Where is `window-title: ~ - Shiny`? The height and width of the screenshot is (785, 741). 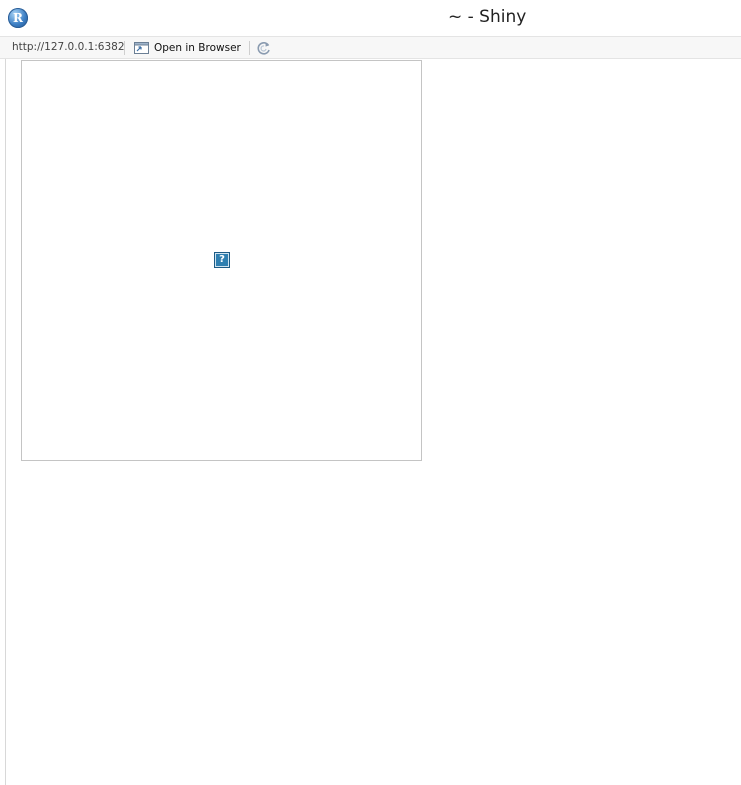 window-title: ~ - Shiny is located at coordinates (487, 17).